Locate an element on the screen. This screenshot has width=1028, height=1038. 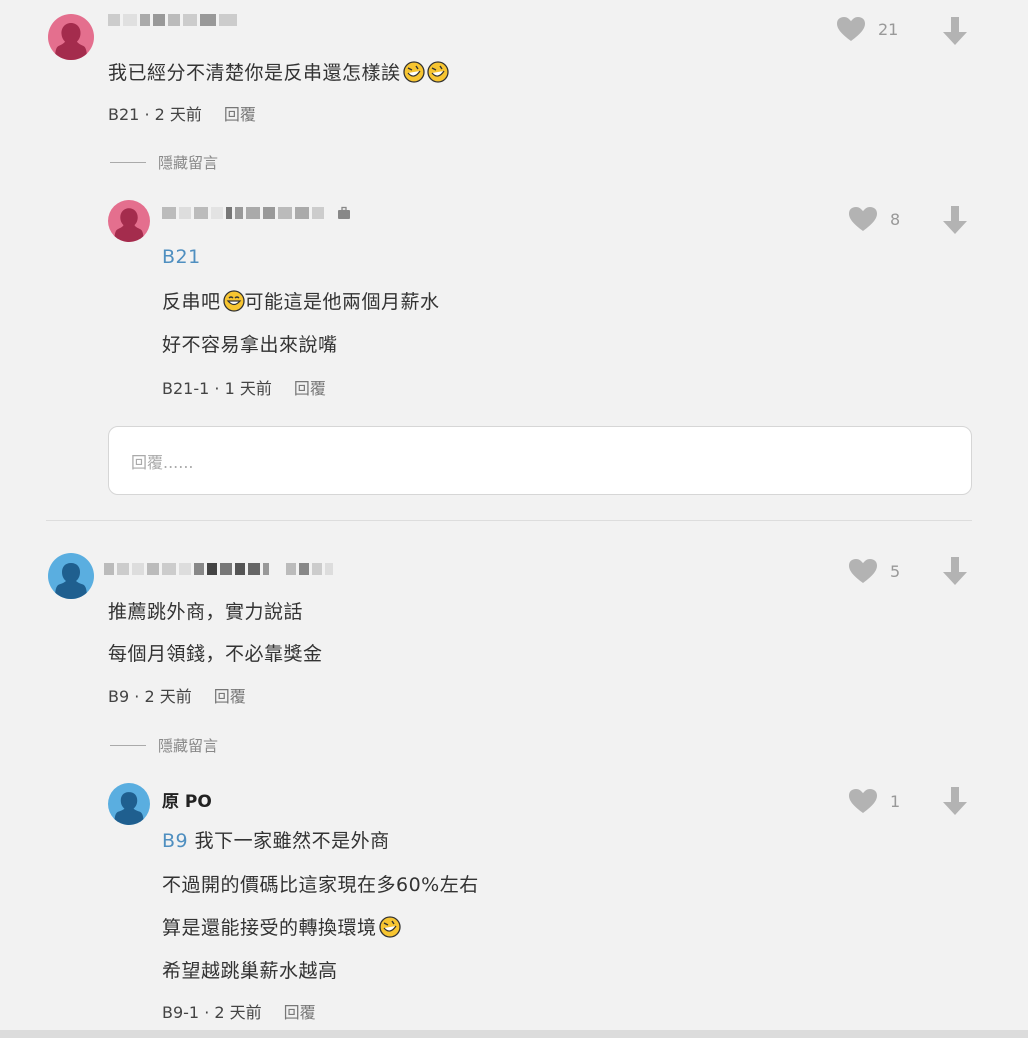
reply-meta: B9-1 · 2 天前 回覆 is located at coordinates (239, 1012).